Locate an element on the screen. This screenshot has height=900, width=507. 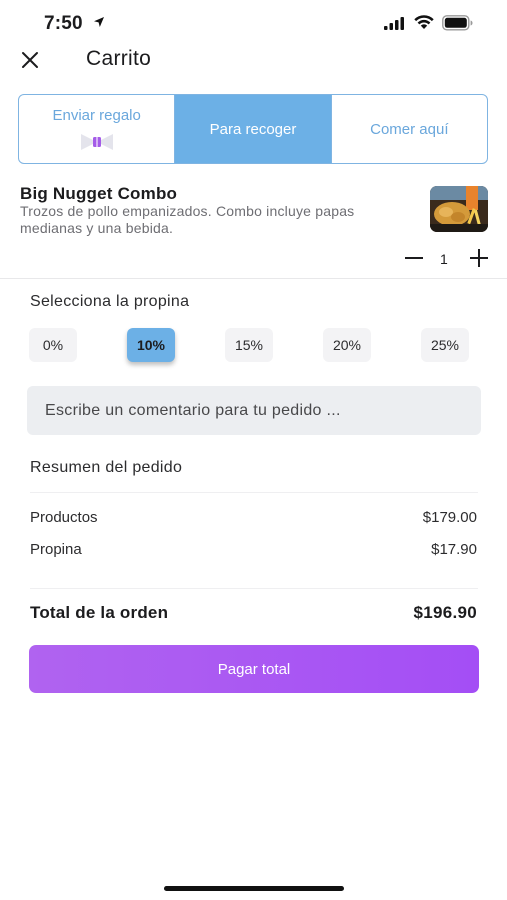
order-summary-title: Resumen del pedido is located at coordinates (106, 467).